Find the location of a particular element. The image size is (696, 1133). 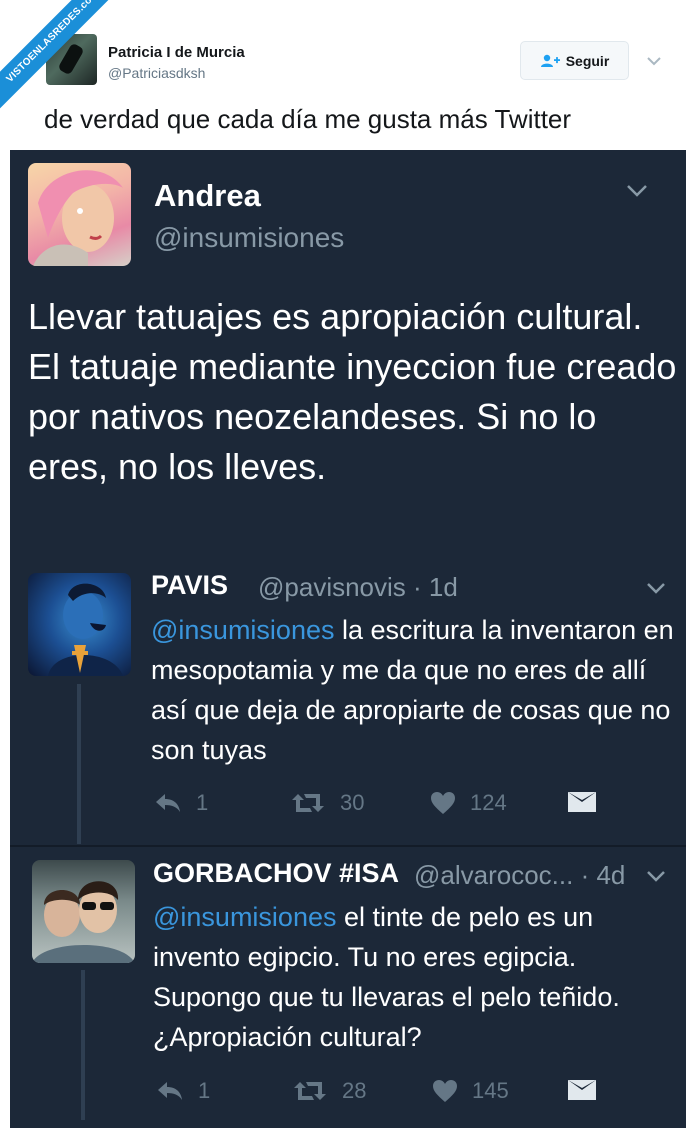

outer-author-name: Patricia I de Murcia is located at coordinates (176, 52).